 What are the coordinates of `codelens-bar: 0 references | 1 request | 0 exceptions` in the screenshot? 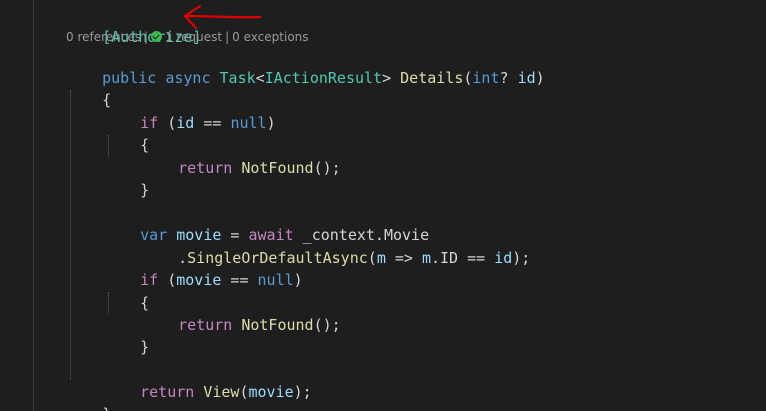 It's located at (187, 37).